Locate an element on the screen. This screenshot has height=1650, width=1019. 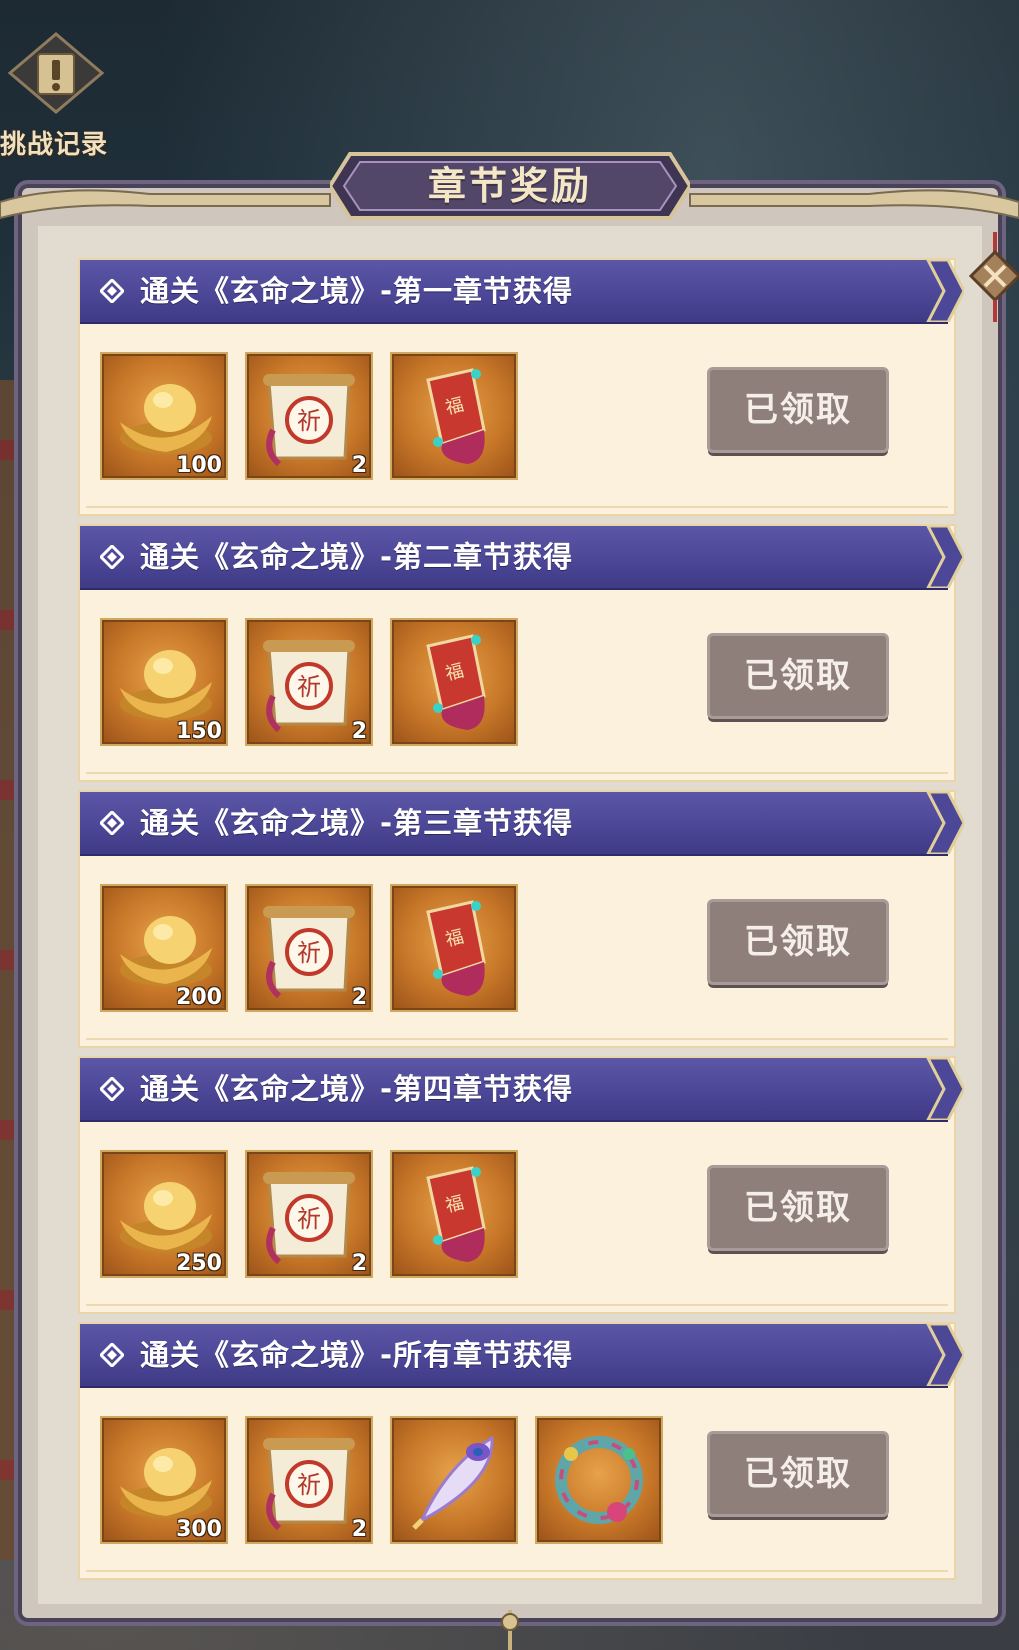
item-count: 100 is located at coordinates (199, 465).